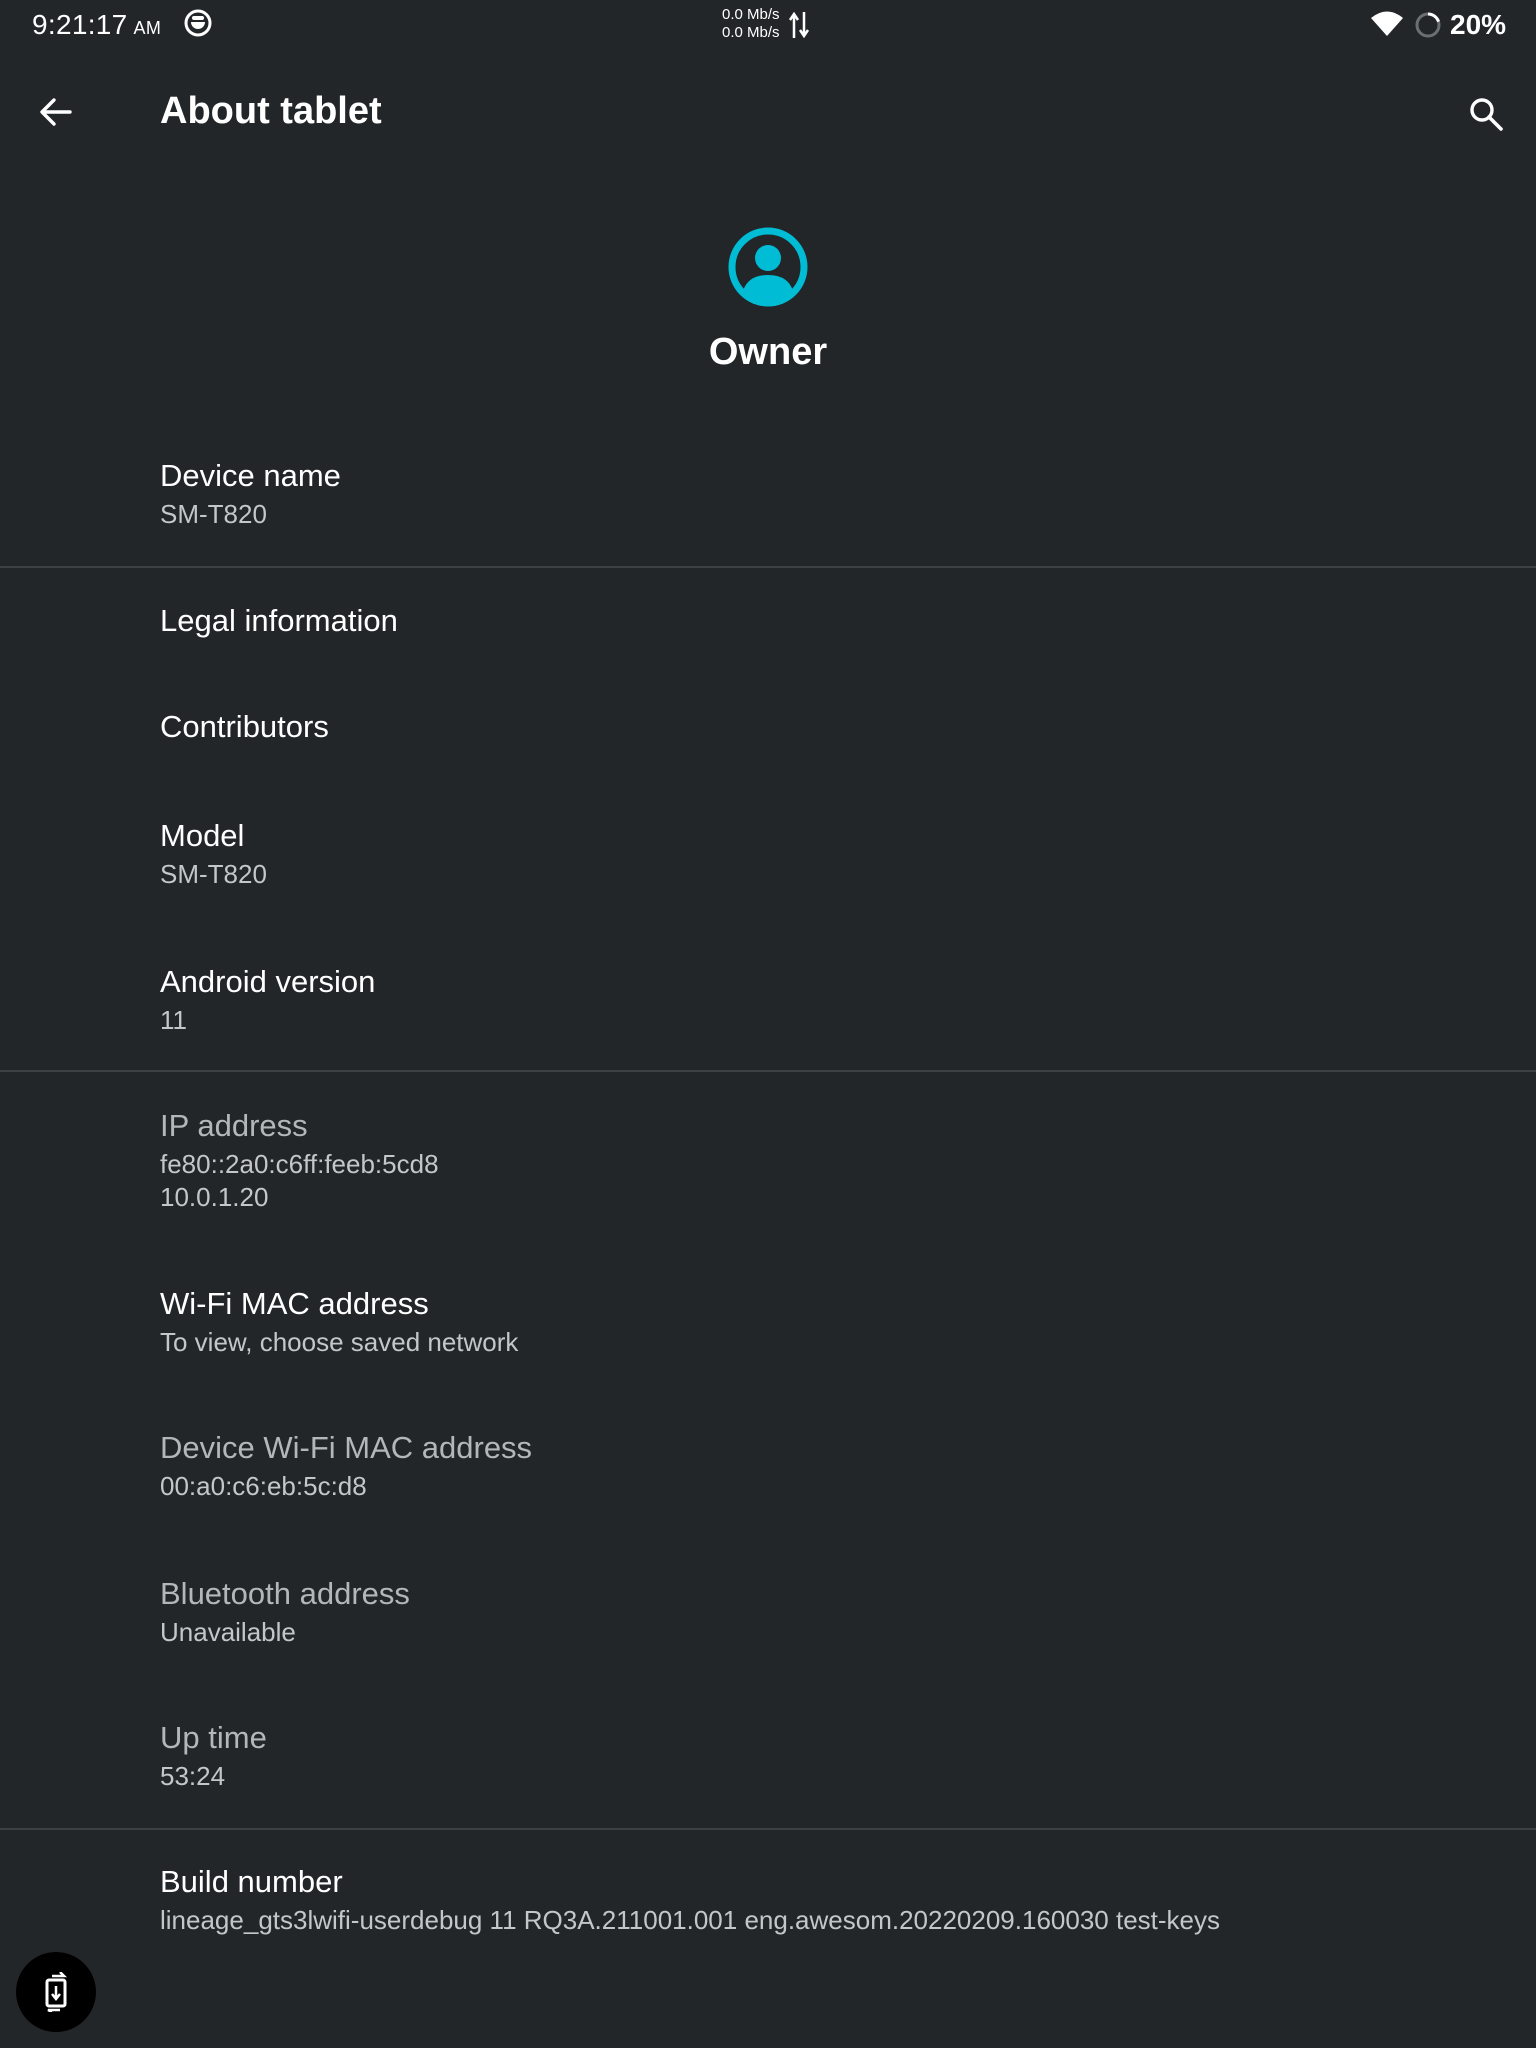  Describe the element at coordinates (214, 1197) in the screenshot. I see `pref-summary-line2: 10.0.1.20` at that location.